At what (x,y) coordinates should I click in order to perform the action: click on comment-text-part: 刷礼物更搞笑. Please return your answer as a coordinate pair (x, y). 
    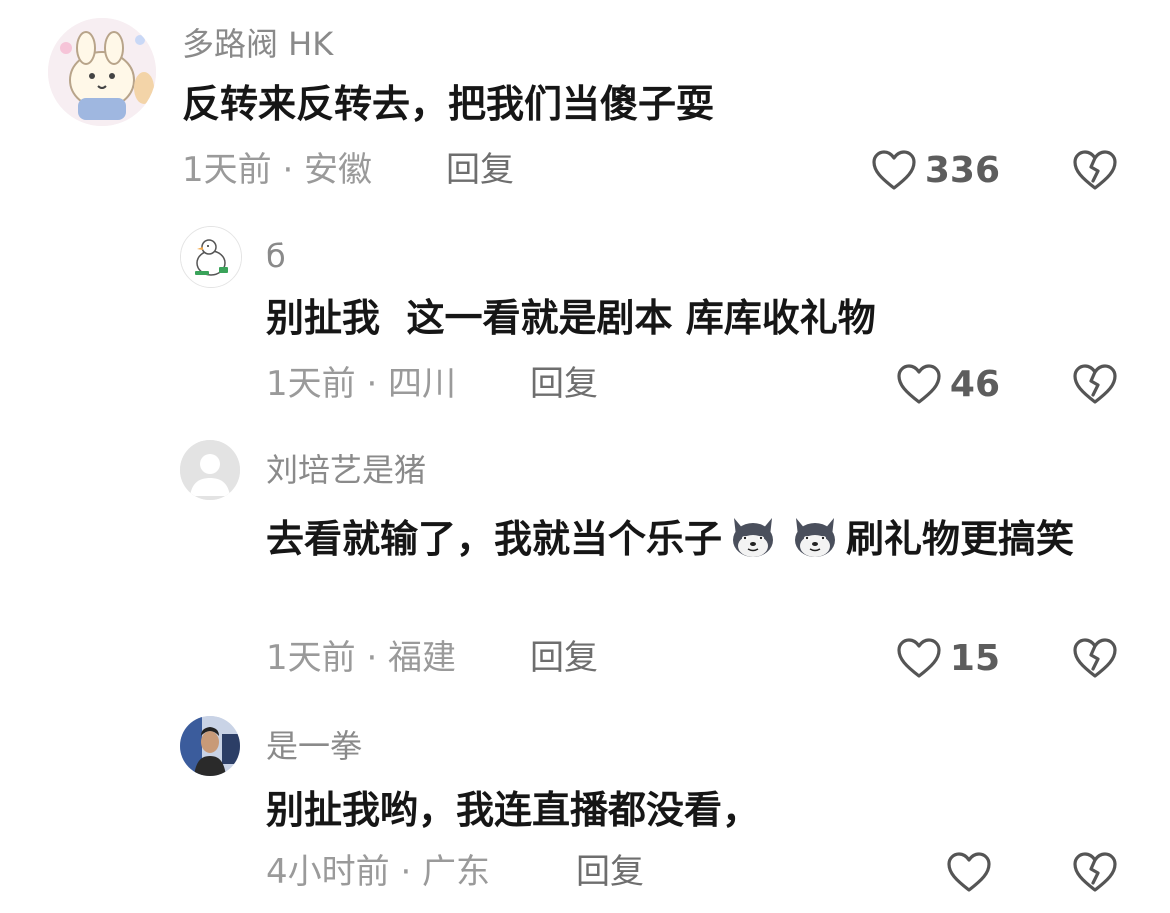
    Looking at the image, I should click on (960, 539).